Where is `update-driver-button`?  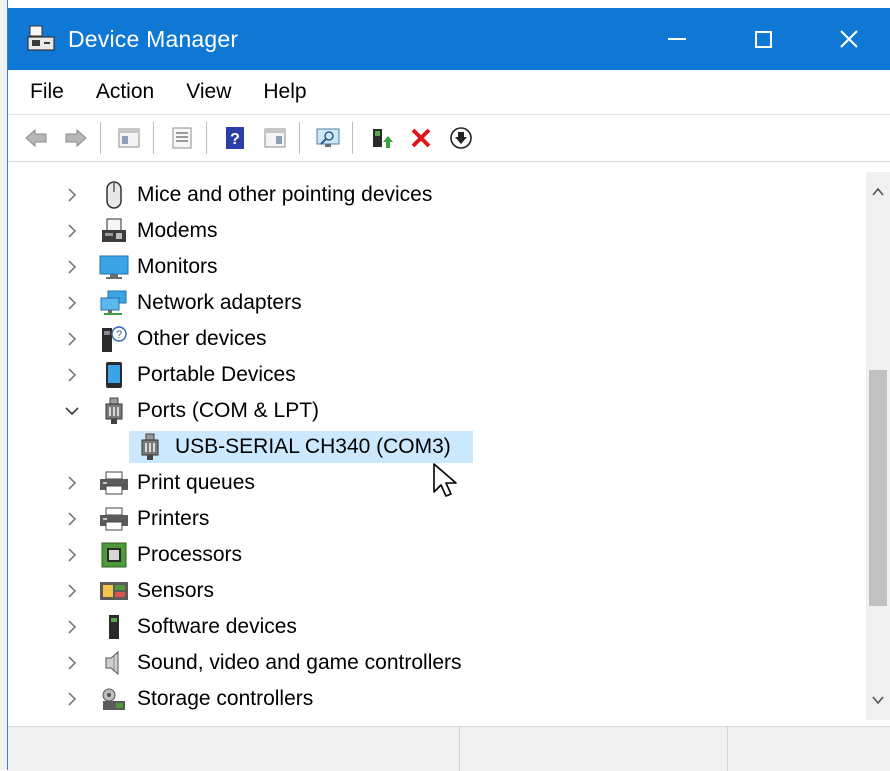 update-driver-button is located at coordinates (381, 138).